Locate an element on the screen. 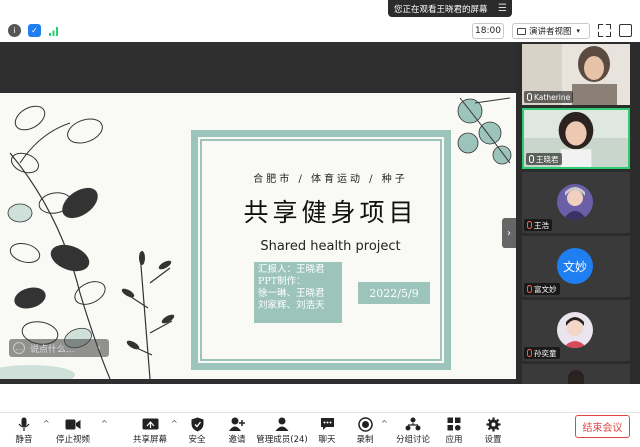 Image resolution: width=640 pixels, height=447 pixels. participant-name-tag: 孙奕童 is located at coordinates (542, 353).